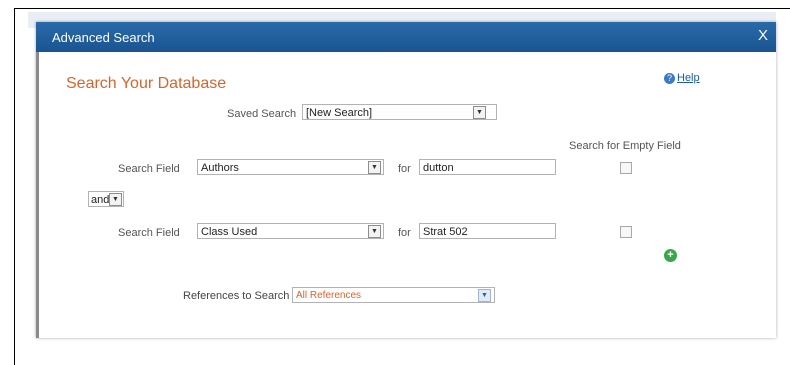 This screenshot has height=365, width=790. I want to click on for-label-2: for, so click(404, 233).